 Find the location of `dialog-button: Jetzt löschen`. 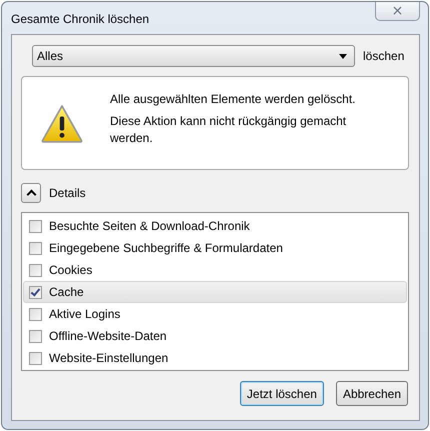

dialog-button: Jetzt löschen is located at coordinates (282, 393).